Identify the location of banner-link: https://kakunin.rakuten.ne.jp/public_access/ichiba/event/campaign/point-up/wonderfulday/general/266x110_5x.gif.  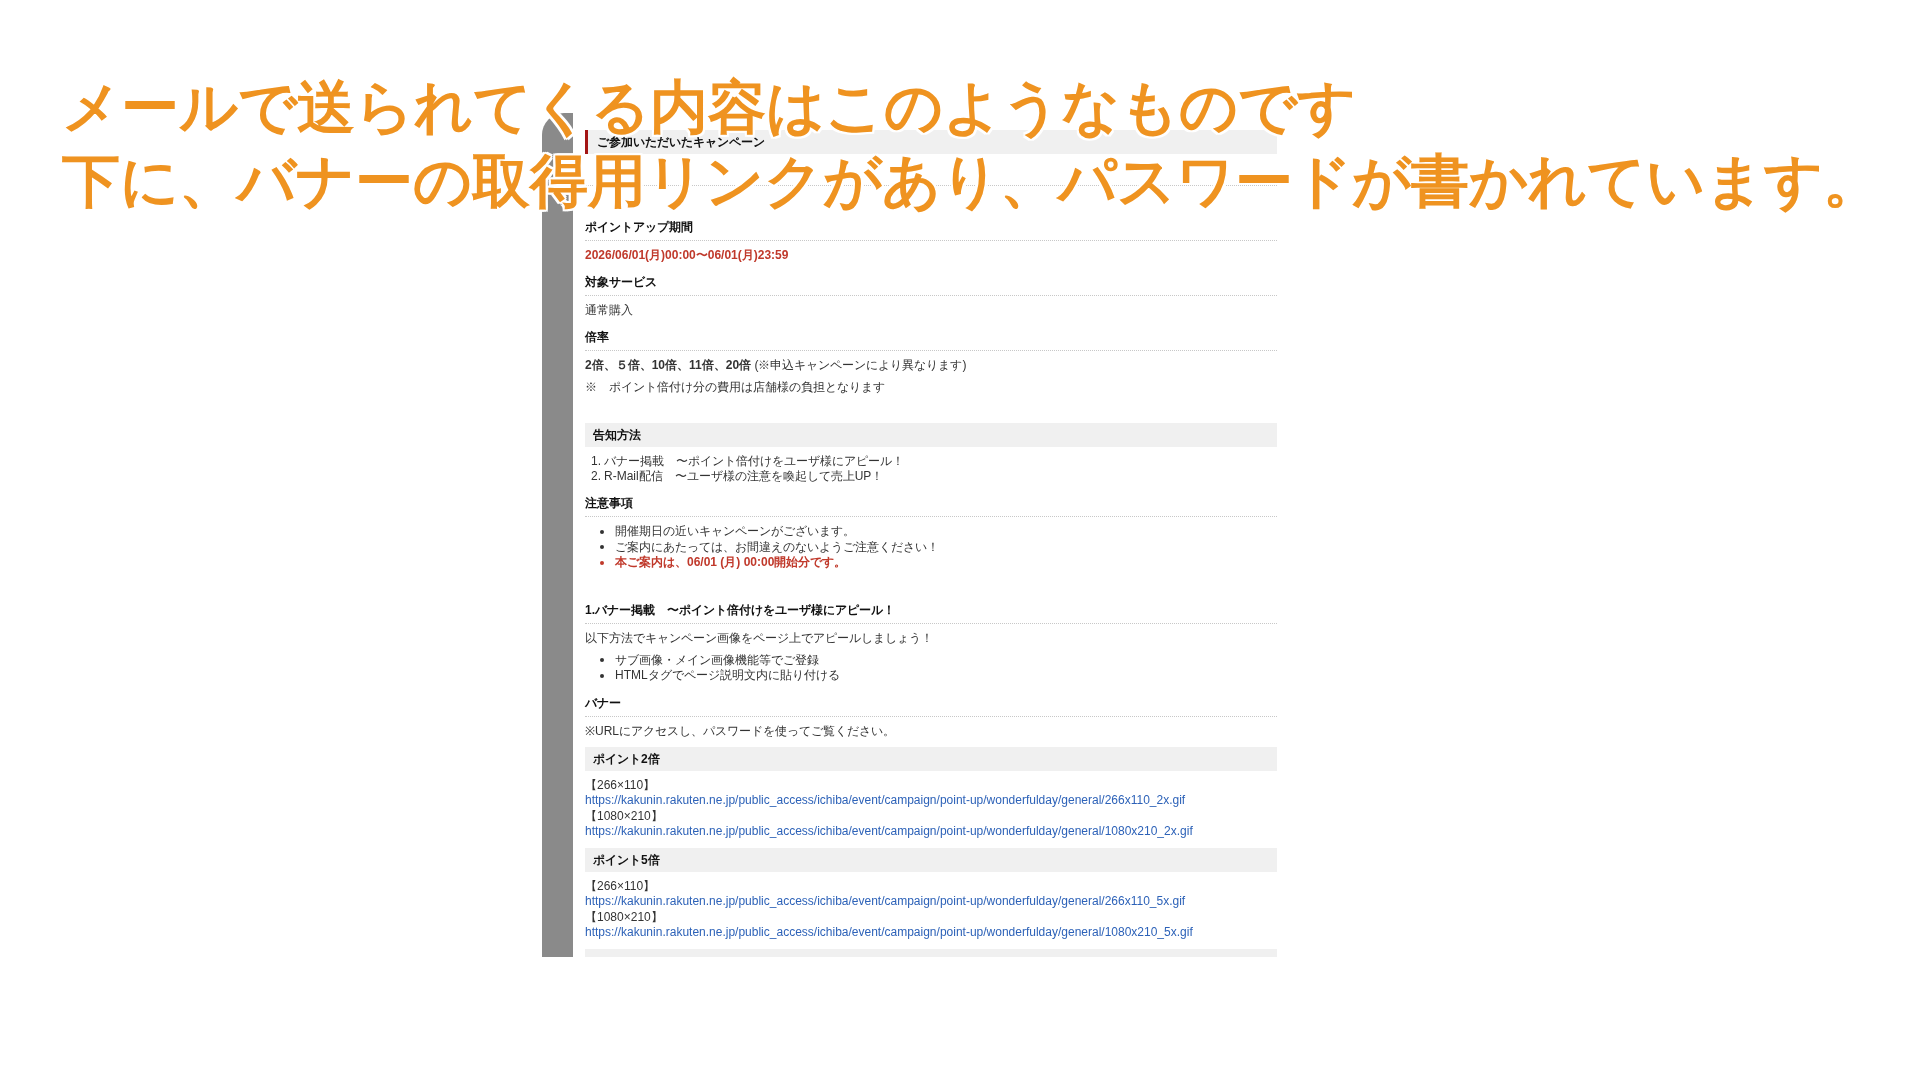
(885, 902).